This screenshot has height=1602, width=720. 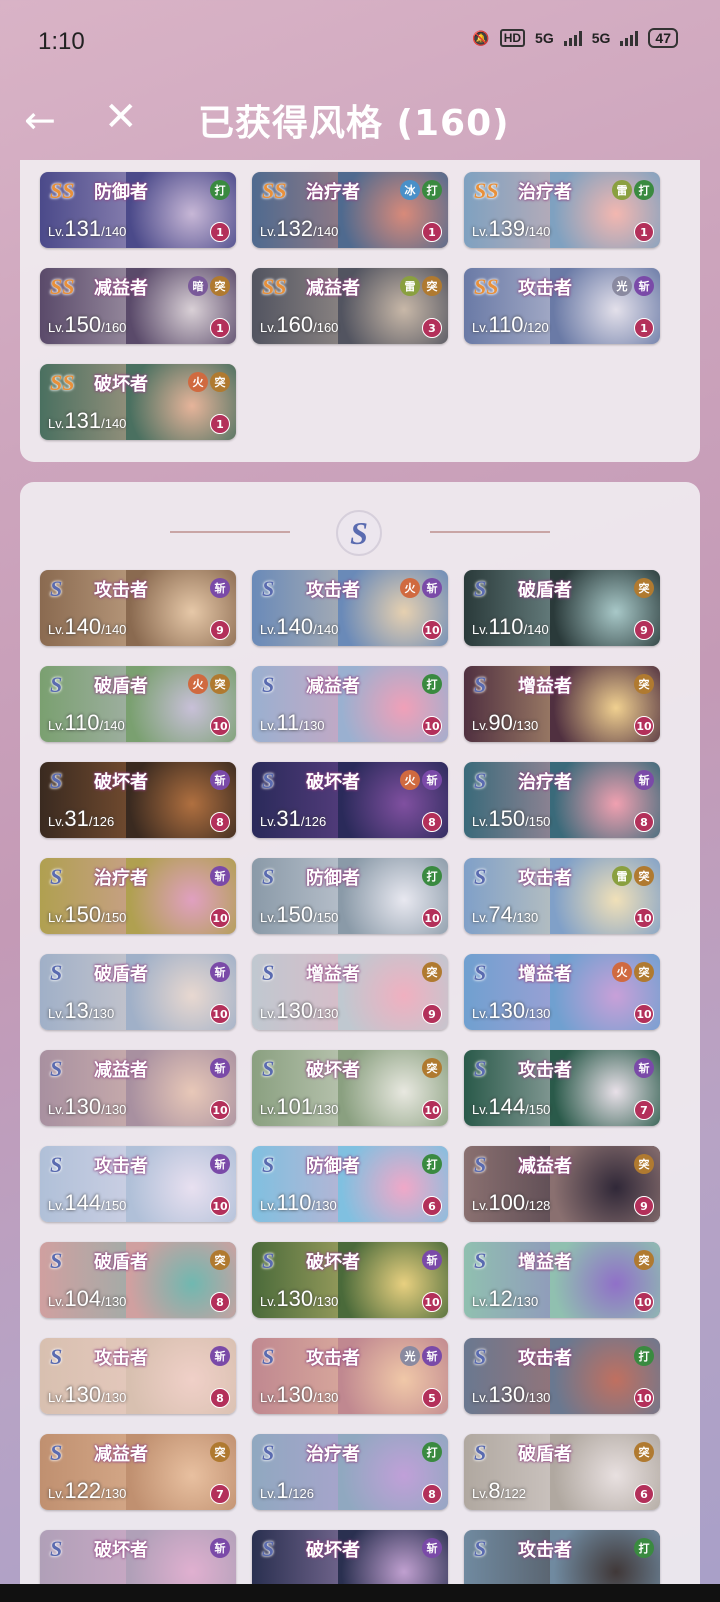 What do you see at coordinates (562, 1088) in the screenshot?
I see `style-card: S 攻击者 斩 Lv.144/150 7` at bounding box center [562, 1088].